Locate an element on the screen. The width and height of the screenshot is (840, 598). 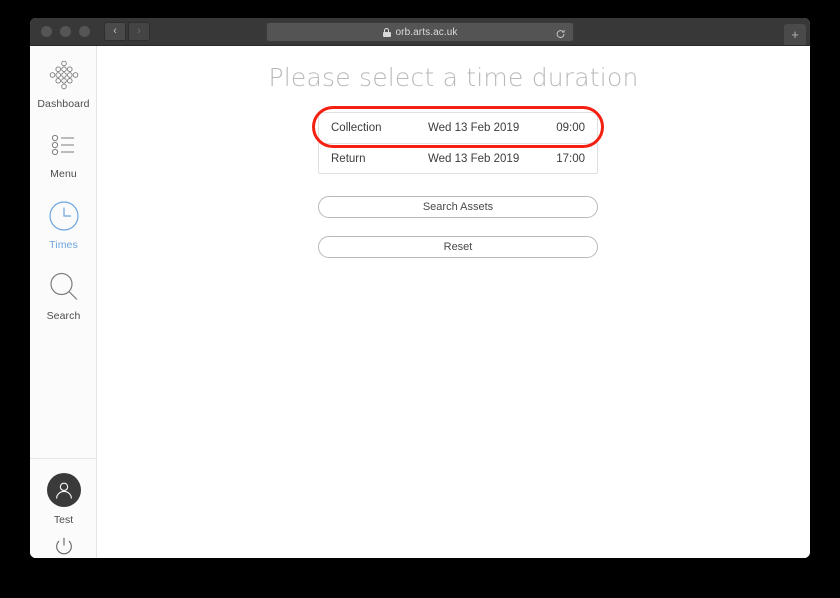
url-text: orb.arts.ac.uk is located at coordinates (426, 32).